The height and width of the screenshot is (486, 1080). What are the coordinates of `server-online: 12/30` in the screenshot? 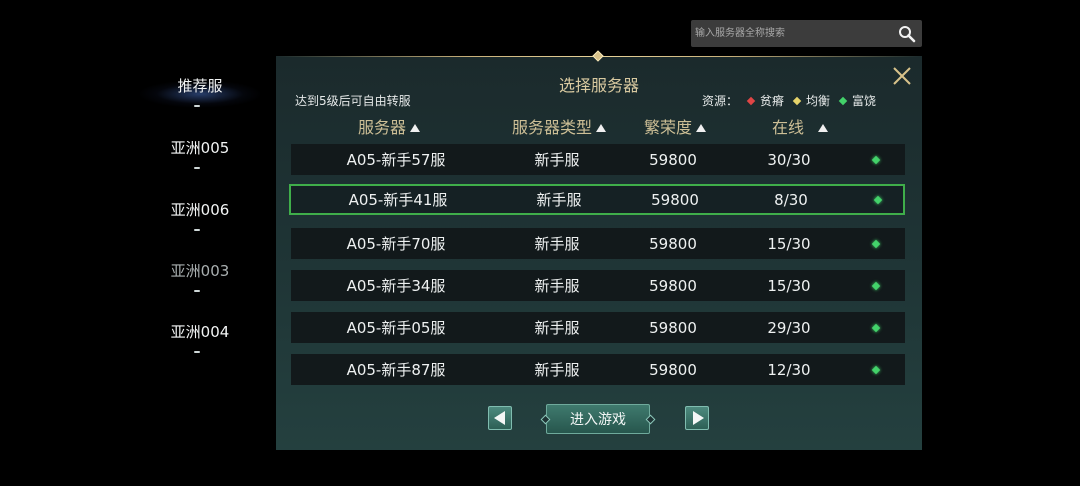 It's located at (789, 369).